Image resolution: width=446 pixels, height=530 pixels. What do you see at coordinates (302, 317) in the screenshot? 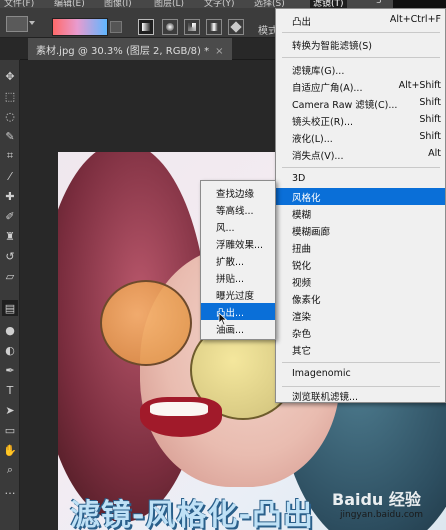
I see `menu-item-label: 渲染` at bounding box center [302, 317].